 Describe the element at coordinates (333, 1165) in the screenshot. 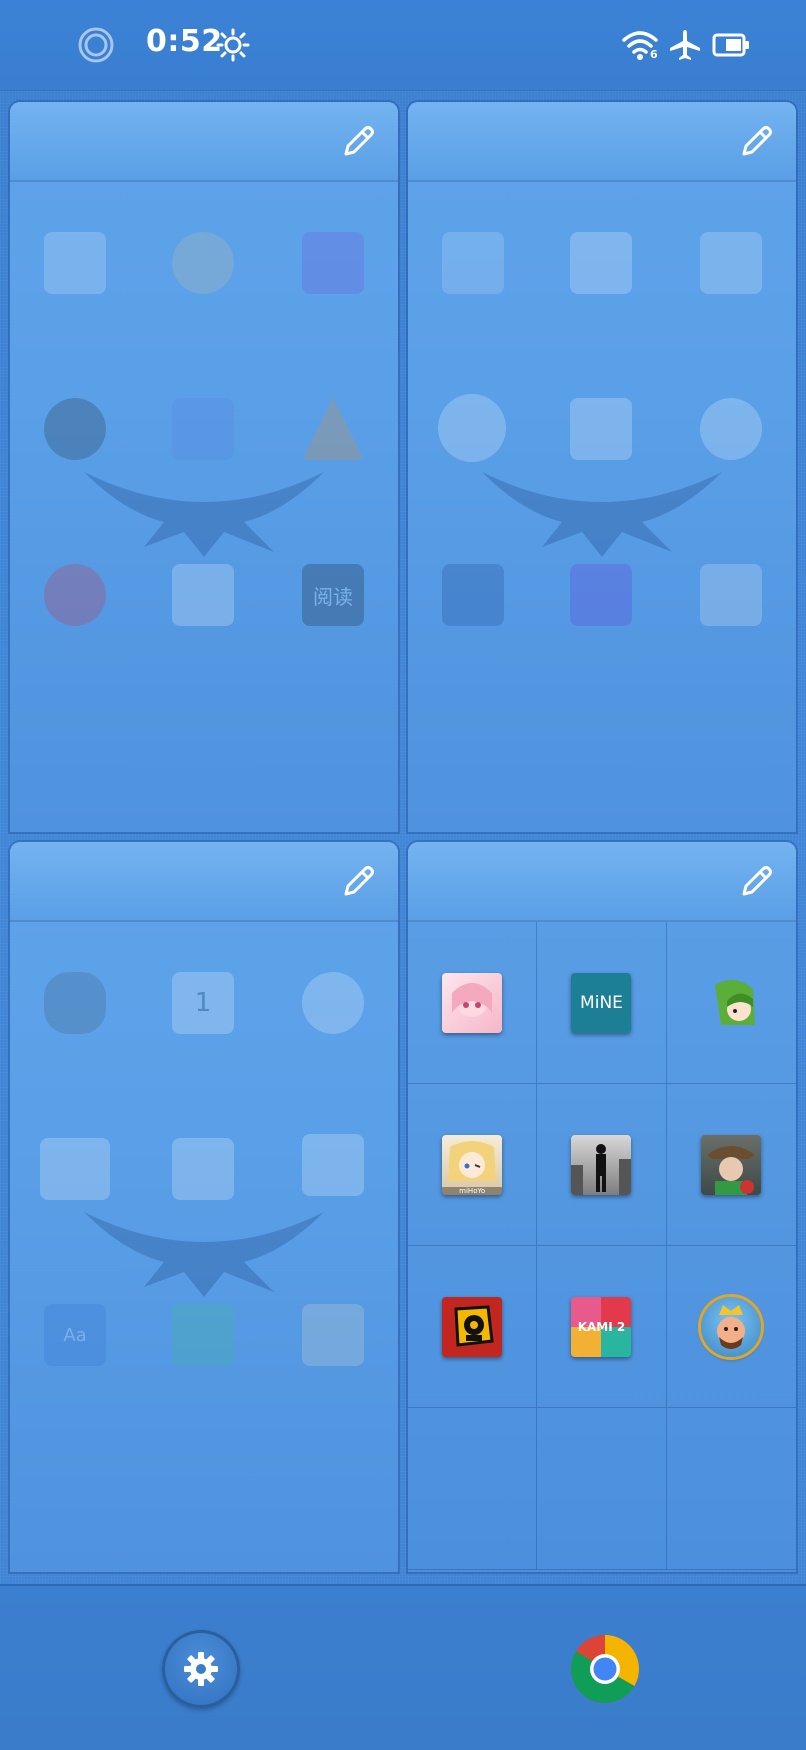

I see `notes-app-icon` at that location.